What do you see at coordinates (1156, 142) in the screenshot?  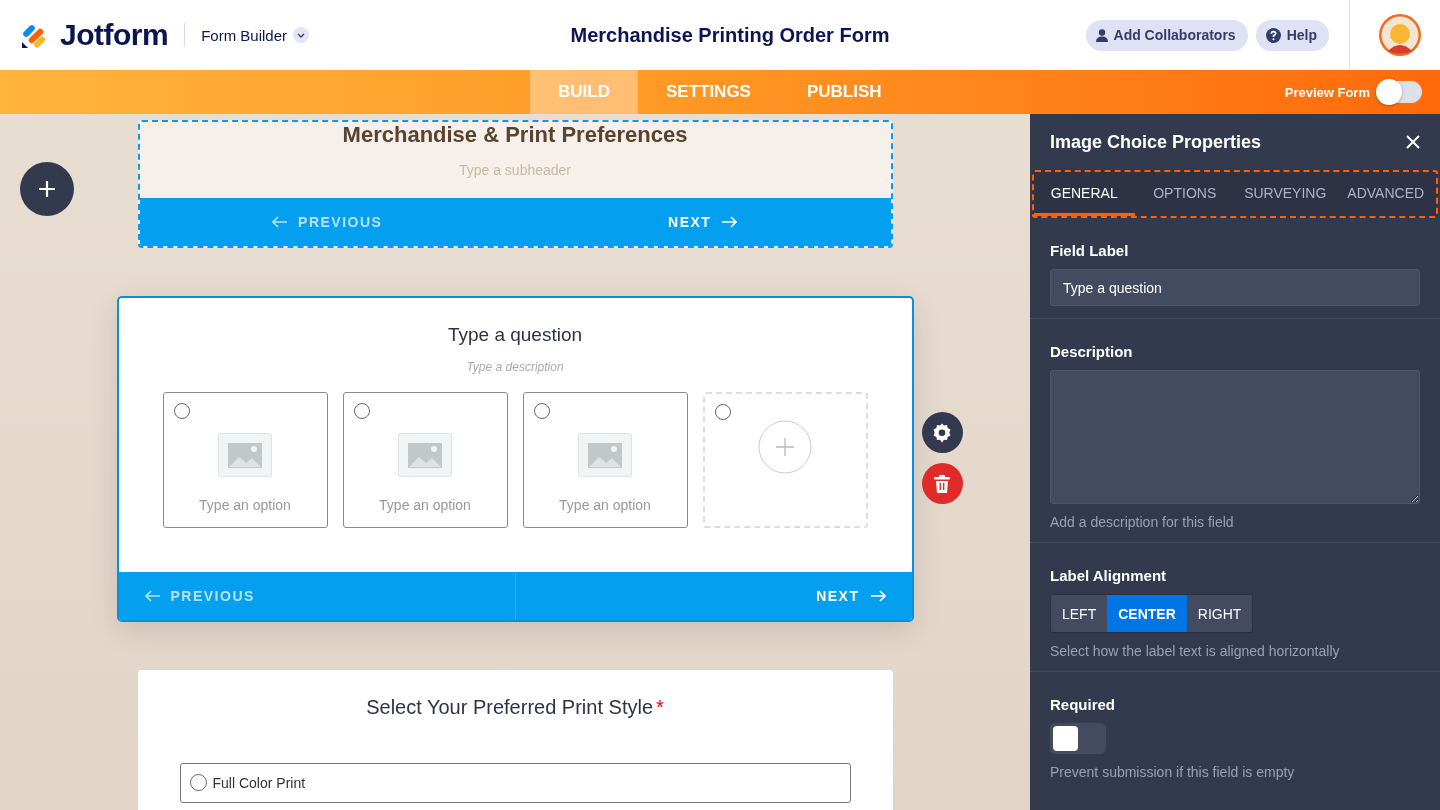 I see `panel-title: Image Choice Properties` at bounding box center [1156, 142].